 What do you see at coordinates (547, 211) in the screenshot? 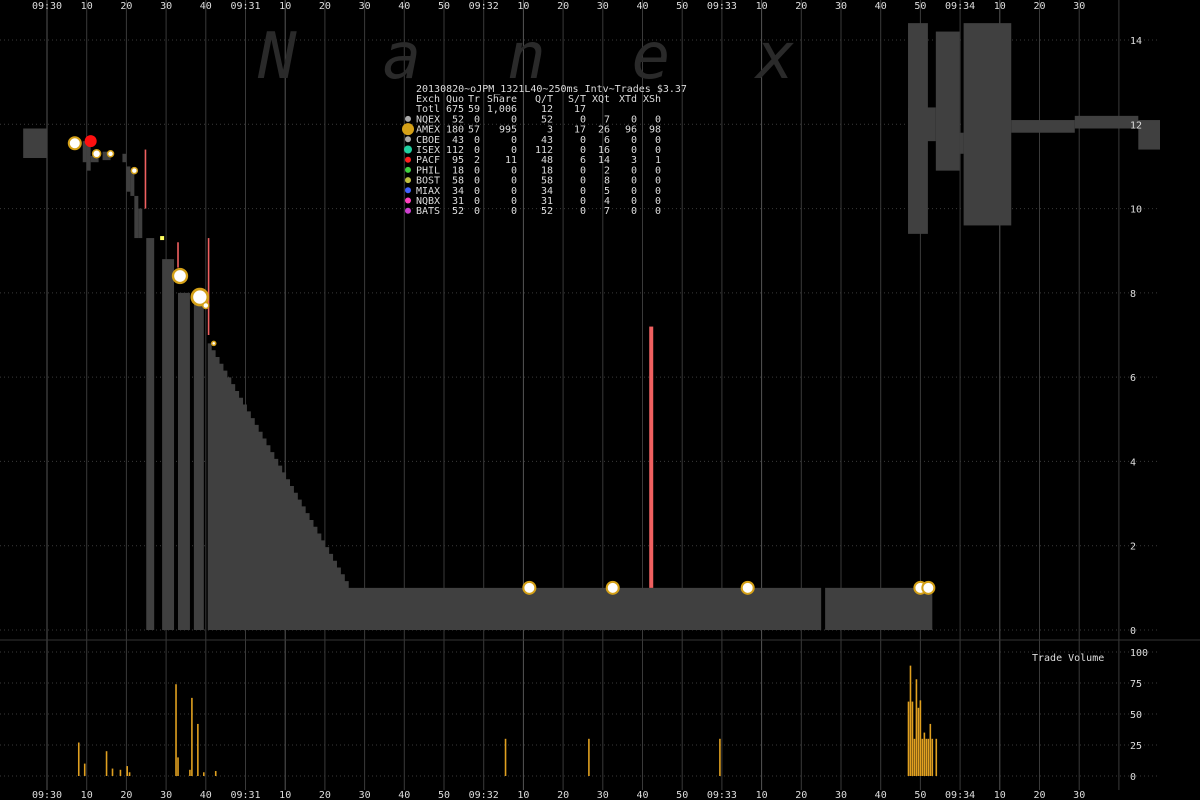
I see `table-cell: 52` at bounding box center [547, 211].